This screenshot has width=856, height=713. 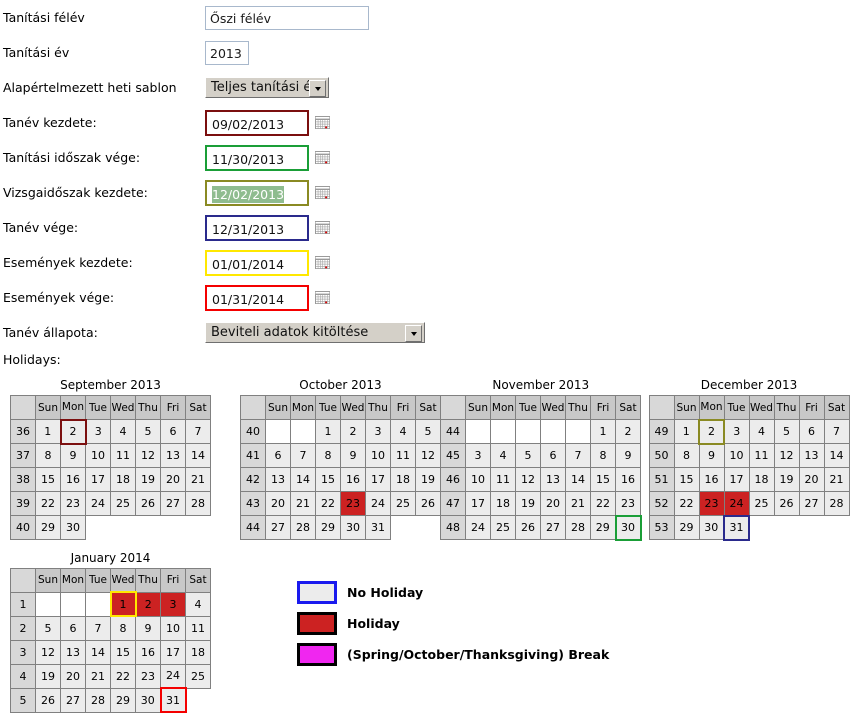 I want to click on calendar-day-cell: 27, so click(x=73, y=700).